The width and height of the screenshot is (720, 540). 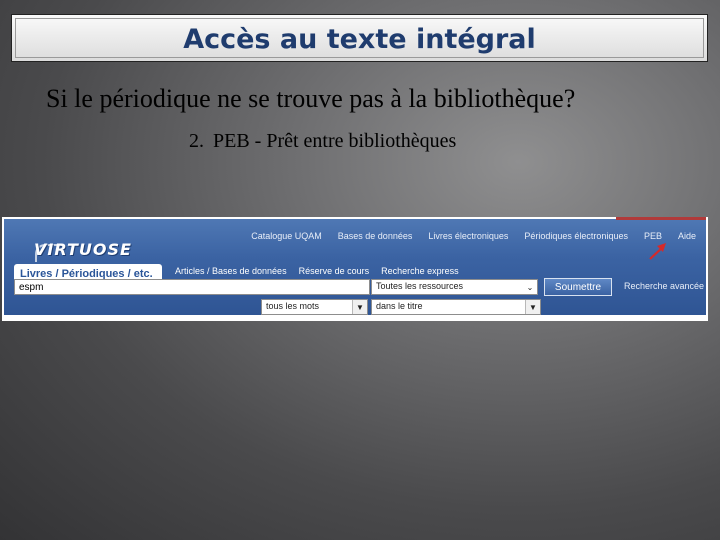 I want to click on submit-button: Soumettre, so click(x=578, y=287).